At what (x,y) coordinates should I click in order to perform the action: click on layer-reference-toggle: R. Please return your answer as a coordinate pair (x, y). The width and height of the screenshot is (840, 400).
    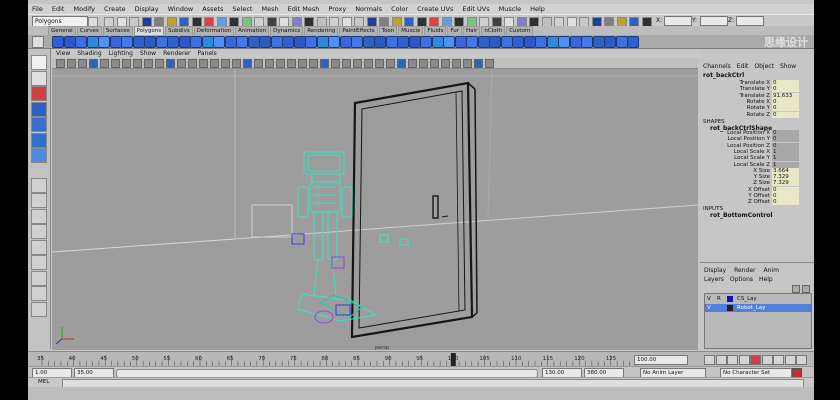
    Looking at the image, I should click on (719, 299).